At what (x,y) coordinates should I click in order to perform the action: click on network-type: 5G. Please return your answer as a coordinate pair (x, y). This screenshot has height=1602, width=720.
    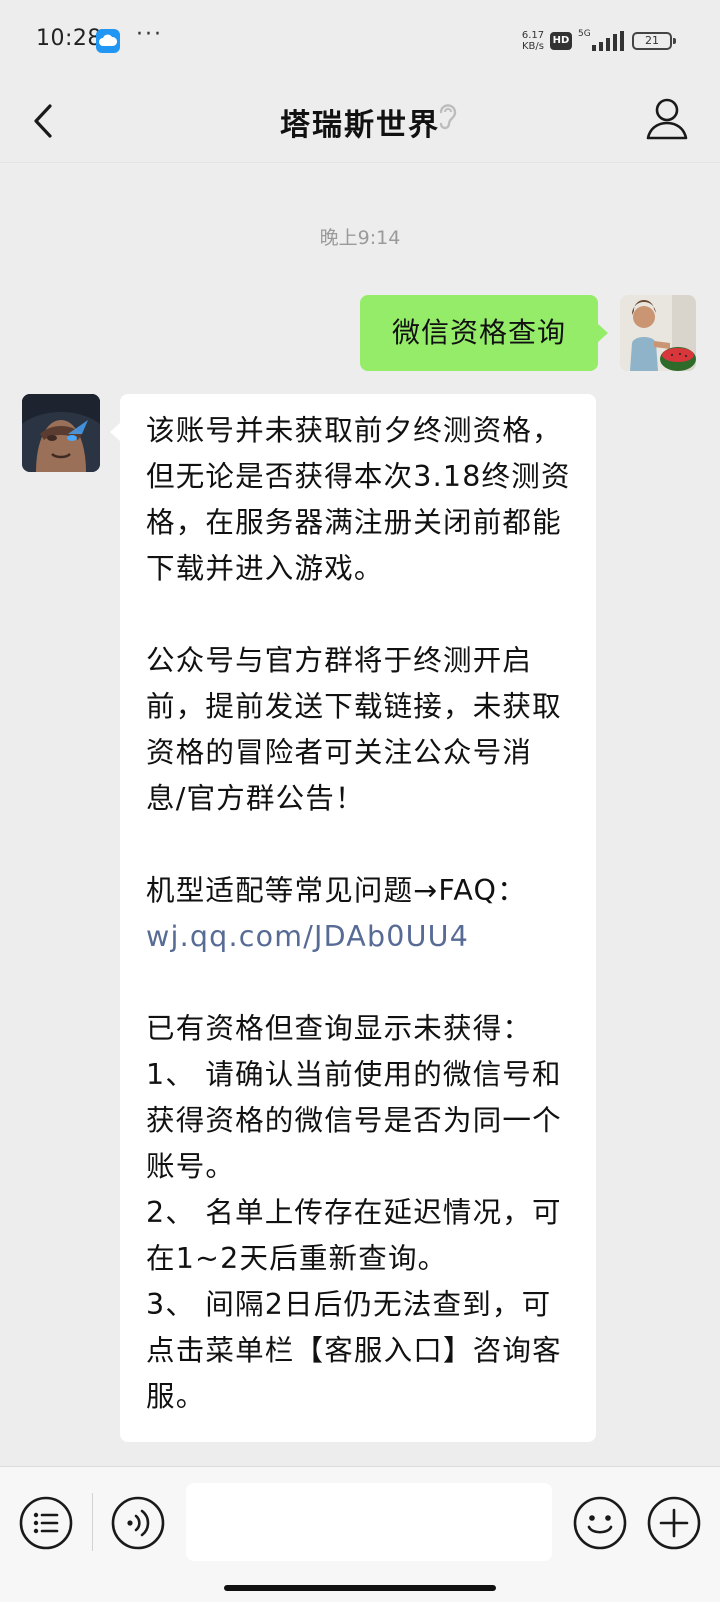
    Looking at the image, I should click on (584, 34).